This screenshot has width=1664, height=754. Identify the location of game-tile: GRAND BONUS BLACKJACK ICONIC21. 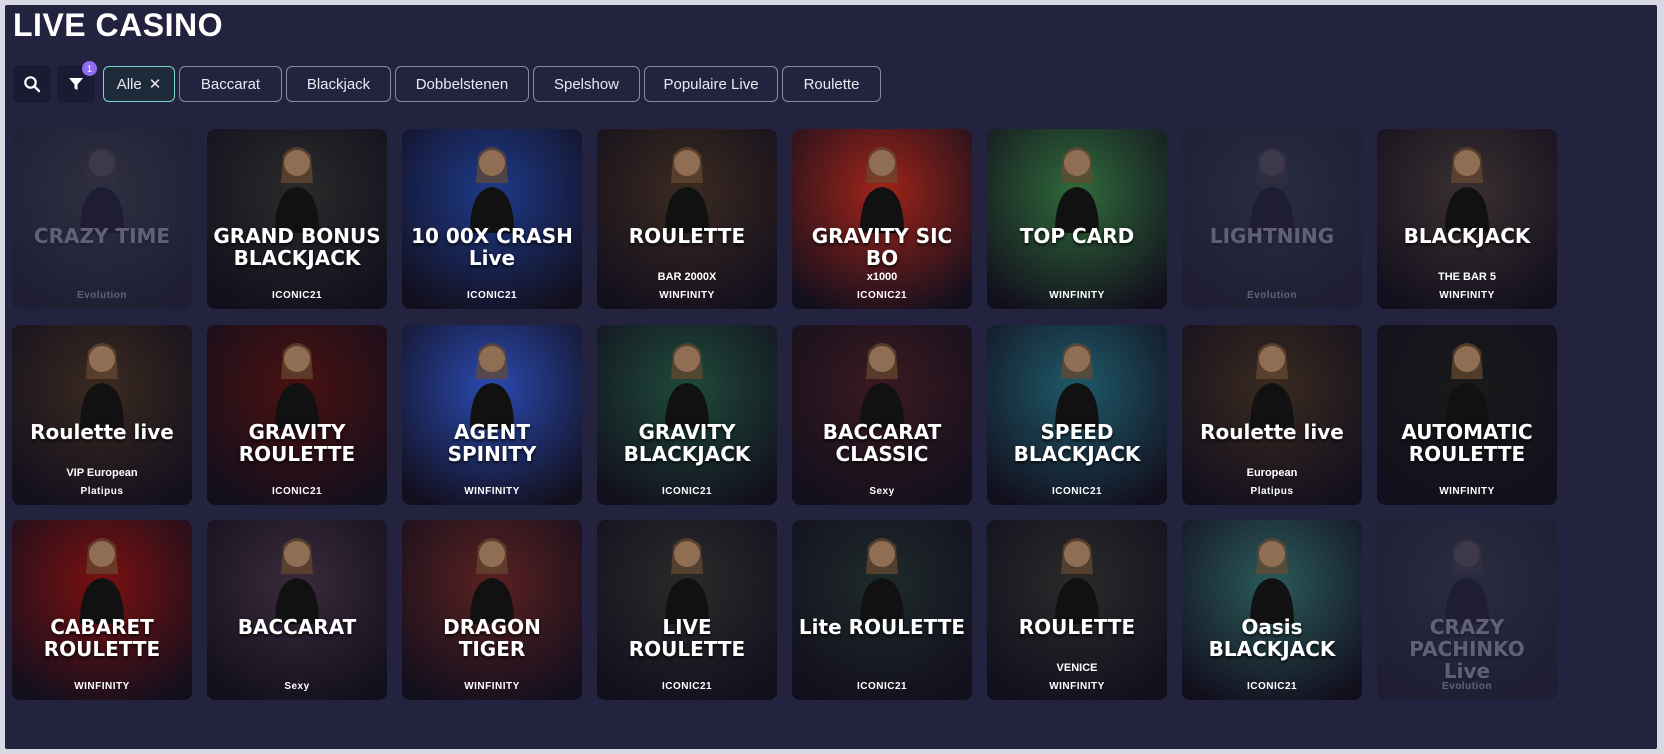
(297, 219).